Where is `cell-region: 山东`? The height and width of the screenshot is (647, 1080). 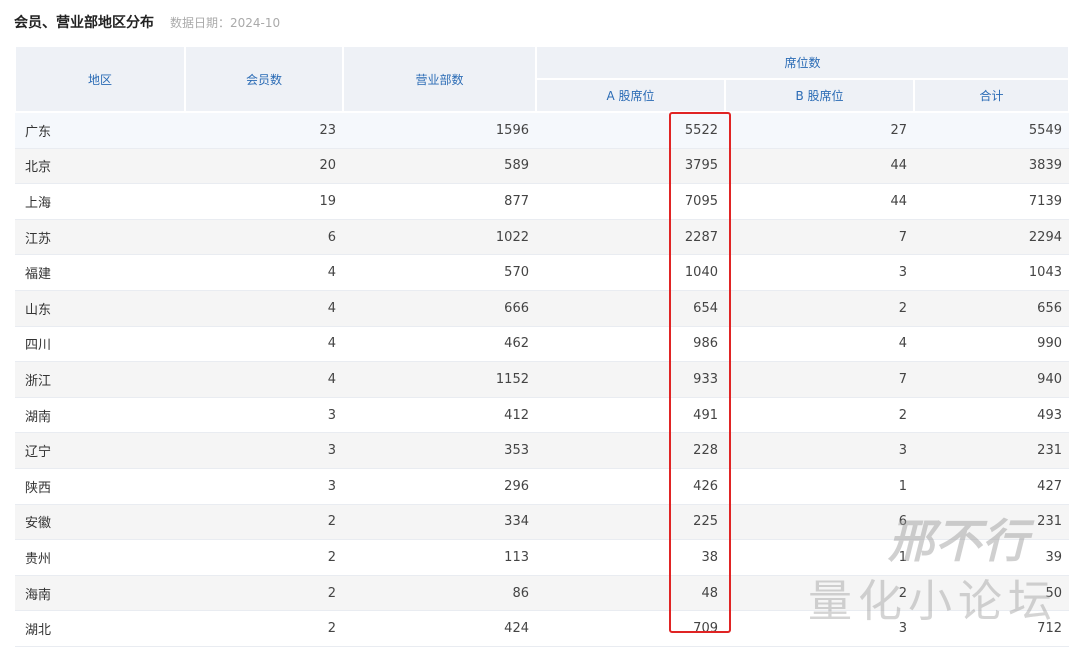 cell-region: 山东 is located at coordinates (100, 308).